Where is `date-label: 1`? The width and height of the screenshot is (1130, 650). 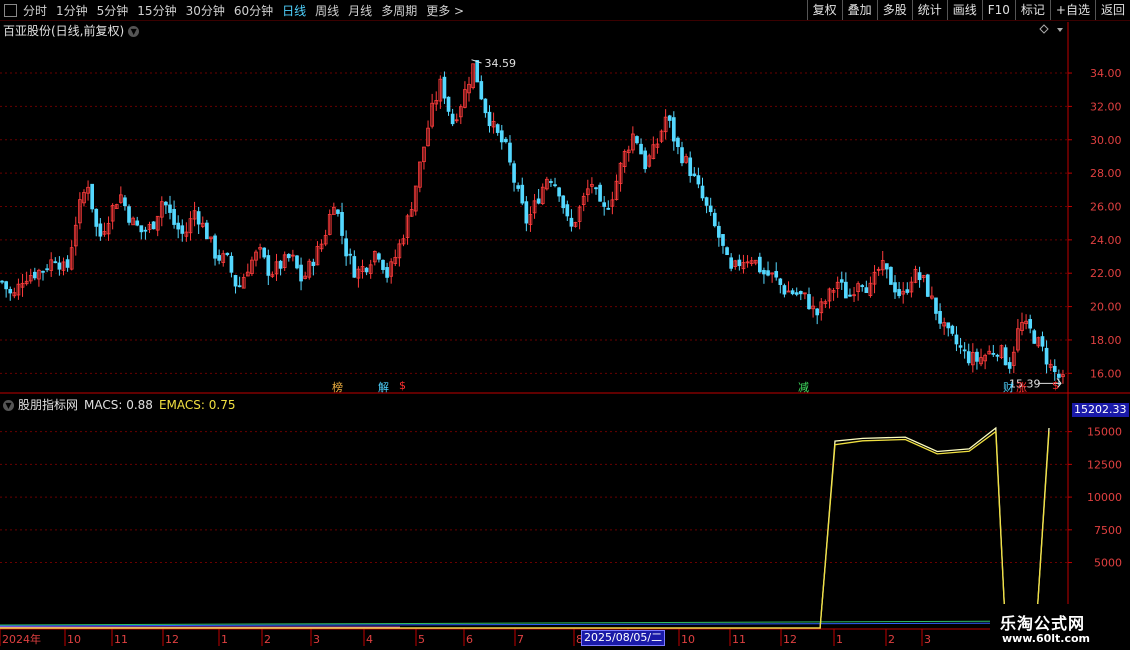
date-label: 1 is located at coordinates (839, 639).